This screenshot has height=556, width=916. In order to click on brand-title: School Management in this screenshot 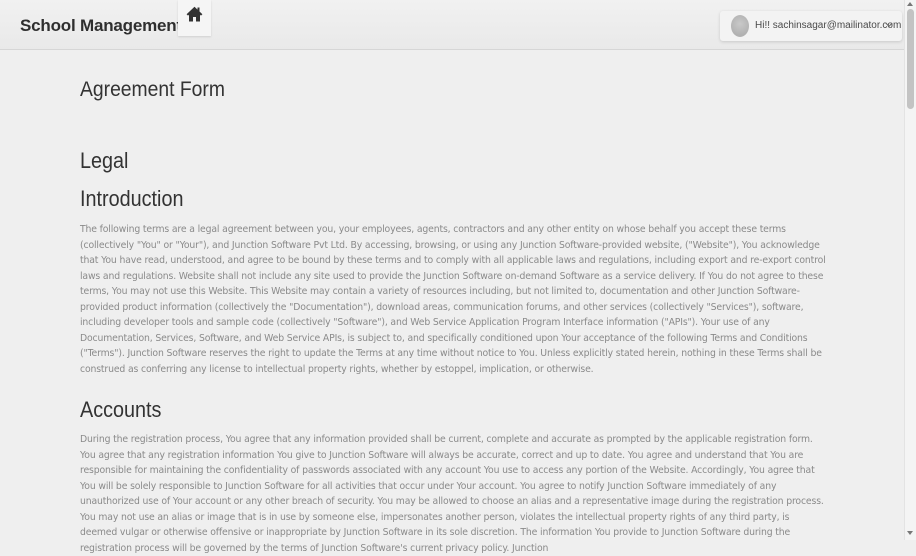, I will do `click(101, 26)`.